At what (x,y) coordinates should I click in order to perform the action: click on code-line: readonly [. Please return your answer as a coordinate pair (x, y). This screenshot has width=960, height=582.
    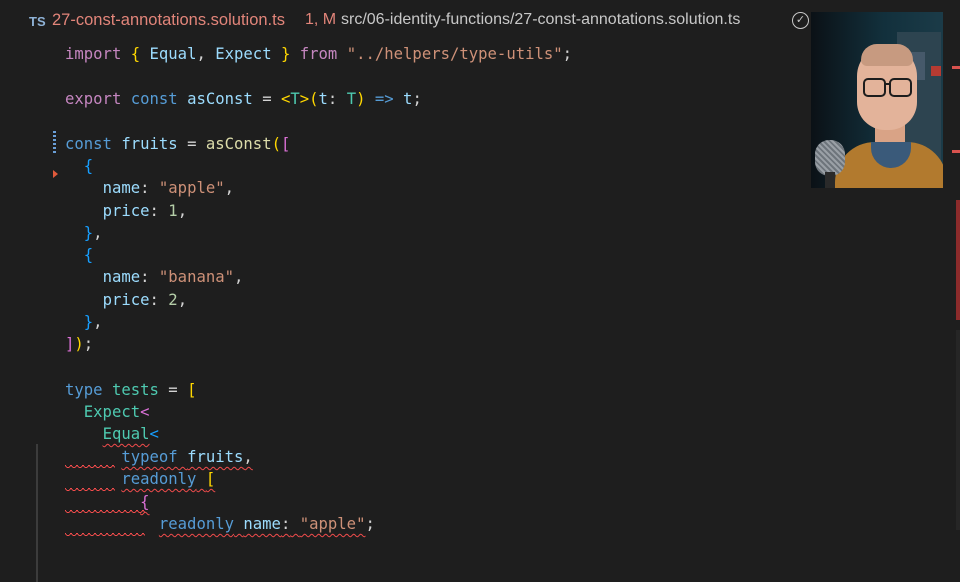
    Looking at the image, I should click on (168, 479).